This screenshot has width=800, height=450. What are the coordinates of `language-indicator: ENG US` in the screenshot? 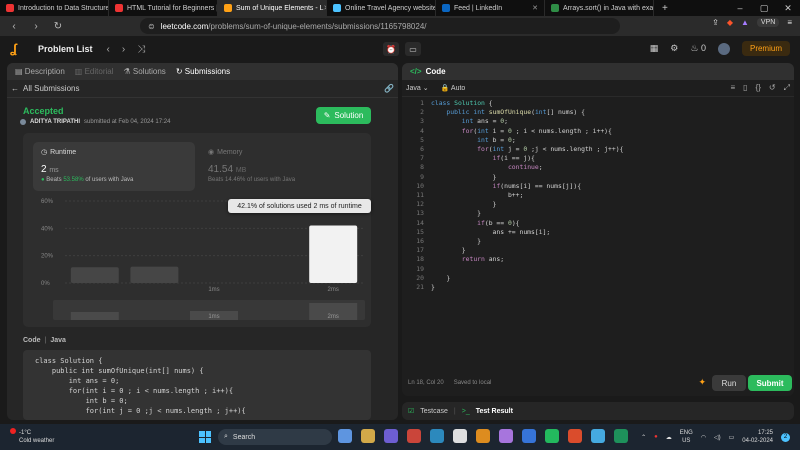 It's located at (686, 437).